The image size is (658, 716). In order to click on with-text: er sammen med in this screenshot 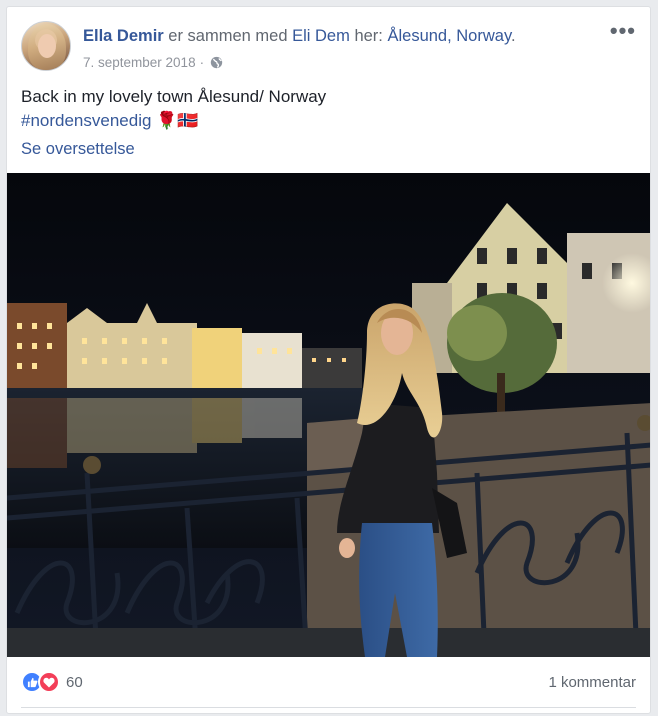, I will do `click(228, 36)`.